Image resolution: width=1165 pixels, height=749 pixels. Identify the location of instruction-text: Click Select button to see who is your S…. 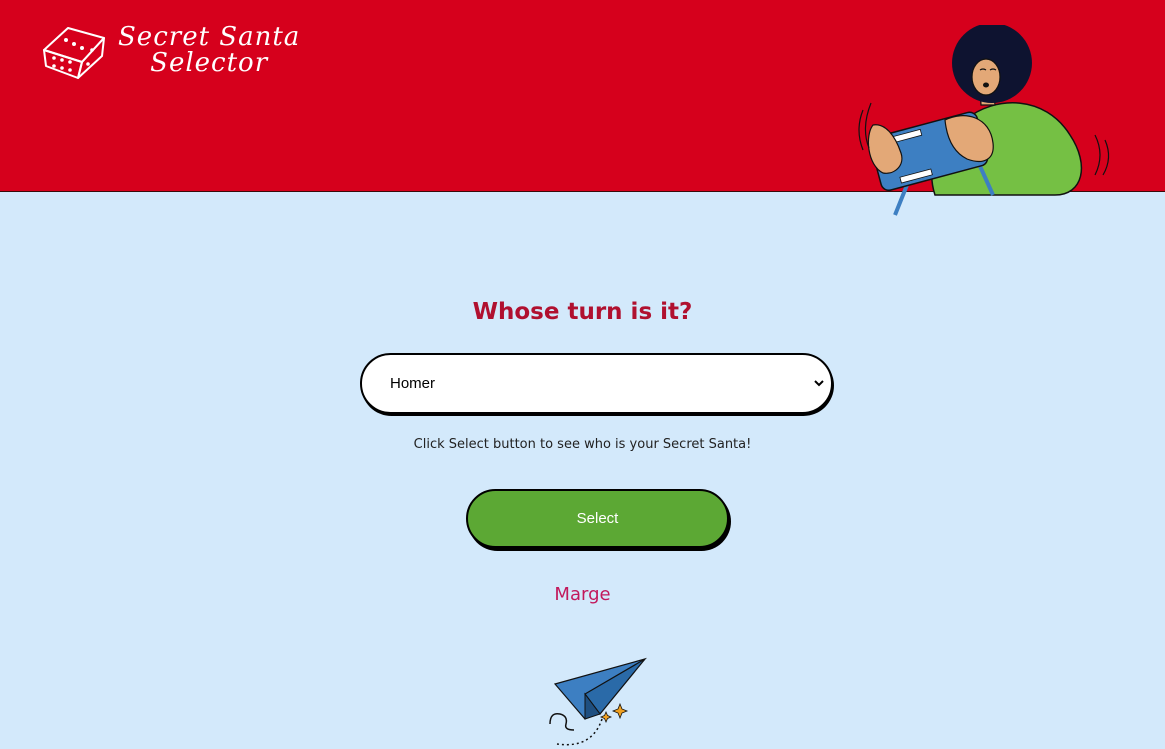
(582, 444).